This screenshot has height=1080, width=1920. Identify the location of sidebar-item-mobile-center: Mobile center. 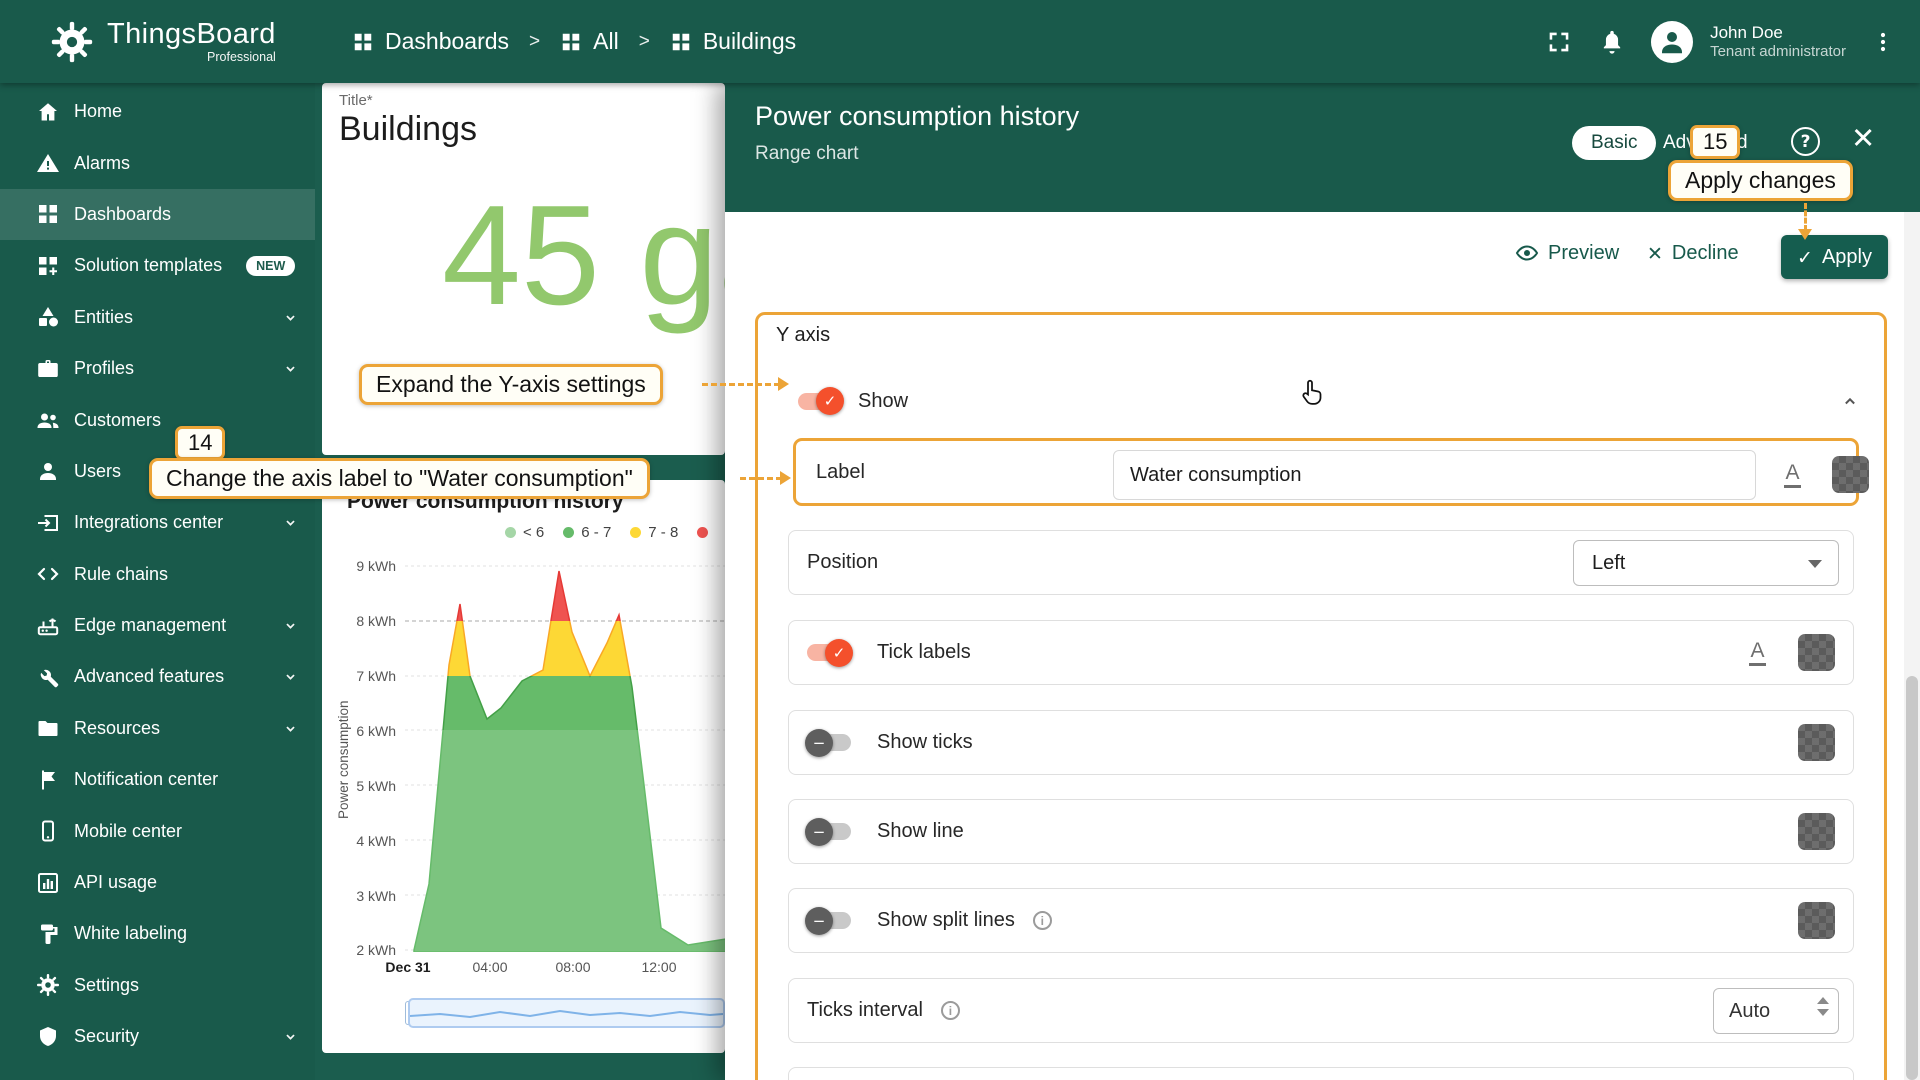
(157, 830).